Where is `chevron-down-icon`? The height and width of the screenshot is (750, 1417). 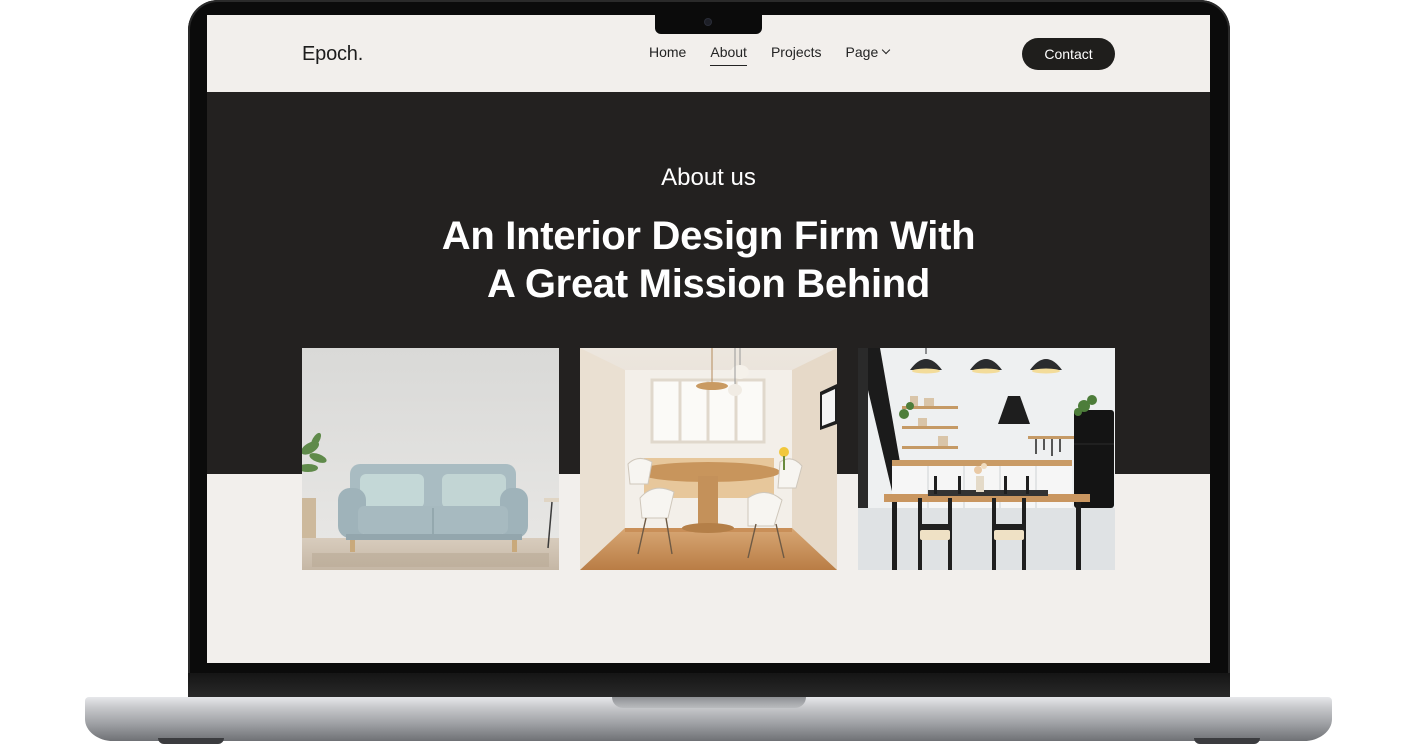 chevron-down-icon is located at coordinates (886, 50).